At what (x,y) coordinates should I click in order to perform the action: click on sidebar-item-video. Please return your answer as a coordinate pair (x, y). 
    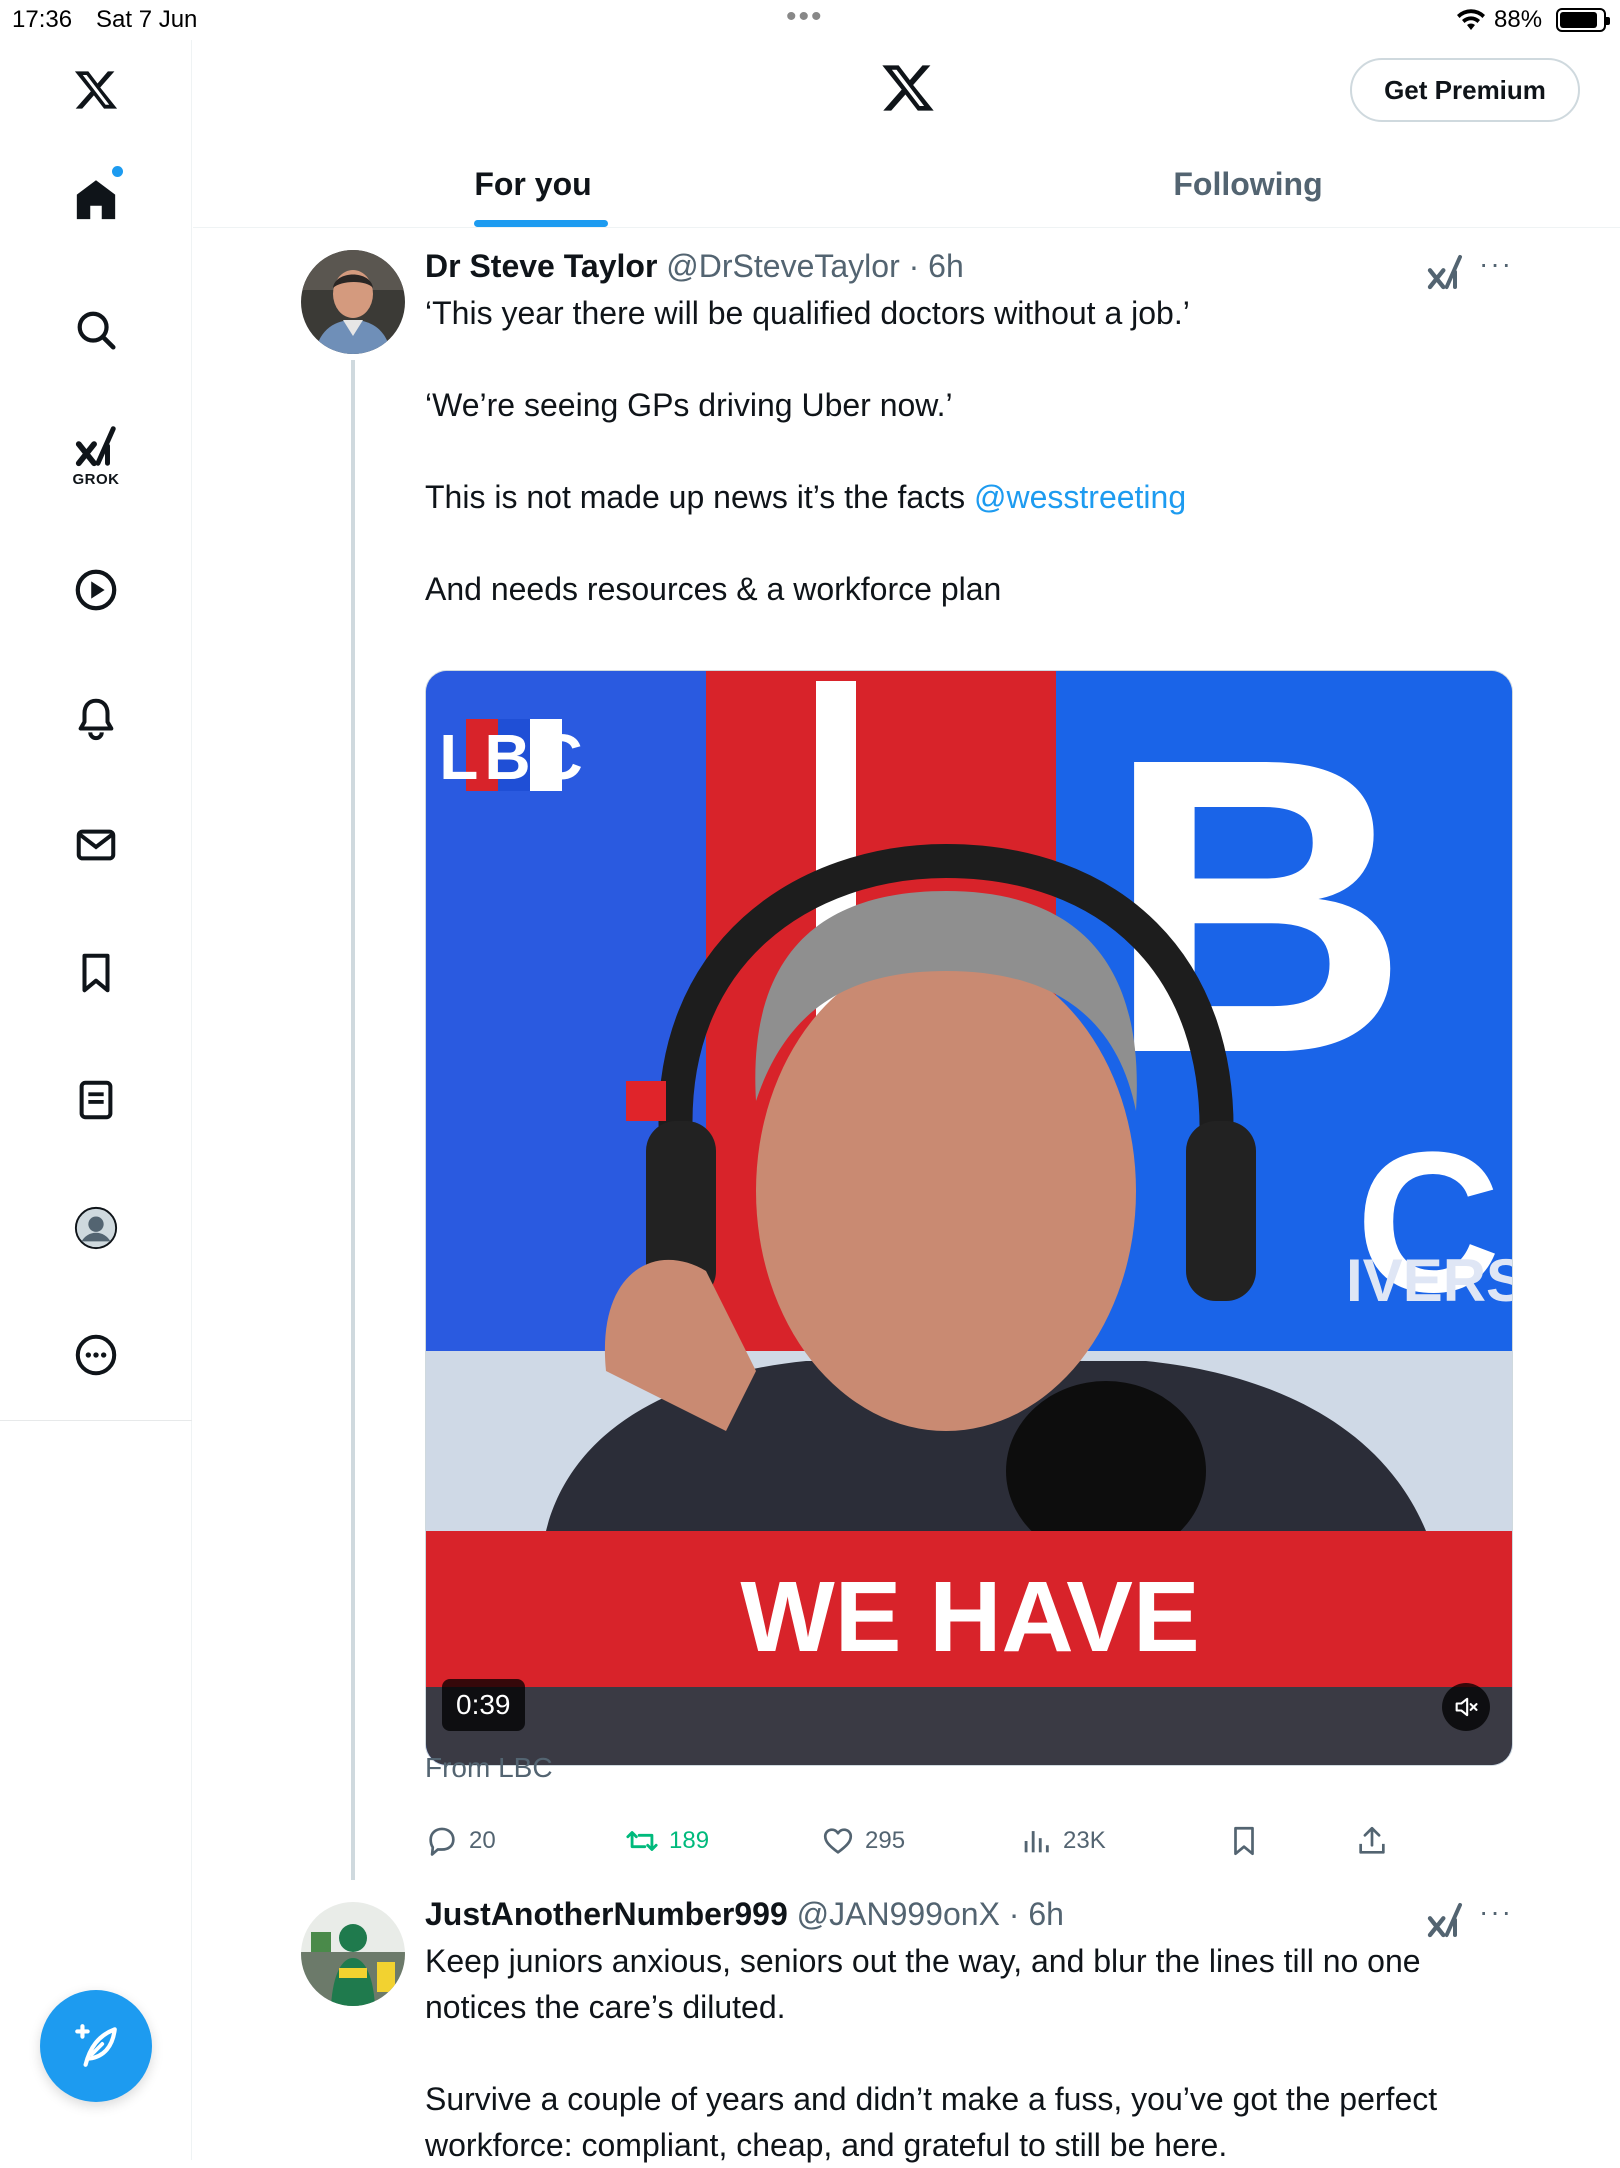
    Looking at the image, I should click on (96, 590).